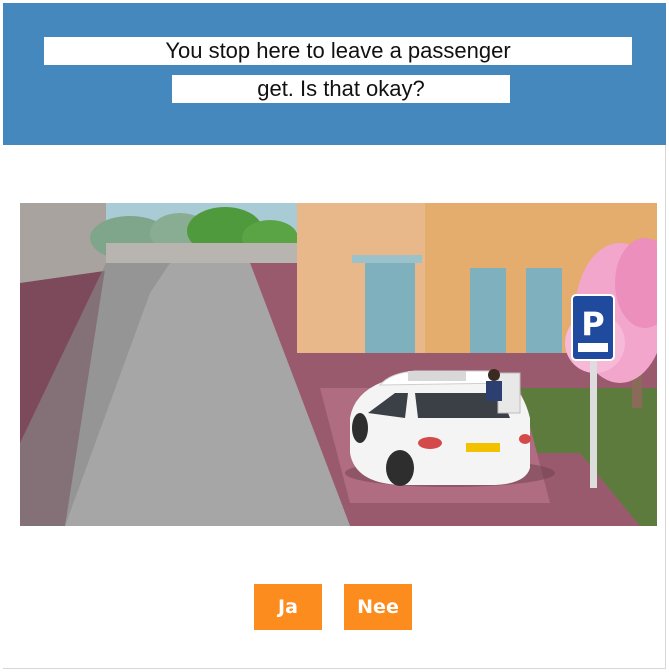  What do you see at coordinates (341, 89) in the screenshot?
I see `question-text-line-2: get. Is that okay?` at bounding box center [341, 89].